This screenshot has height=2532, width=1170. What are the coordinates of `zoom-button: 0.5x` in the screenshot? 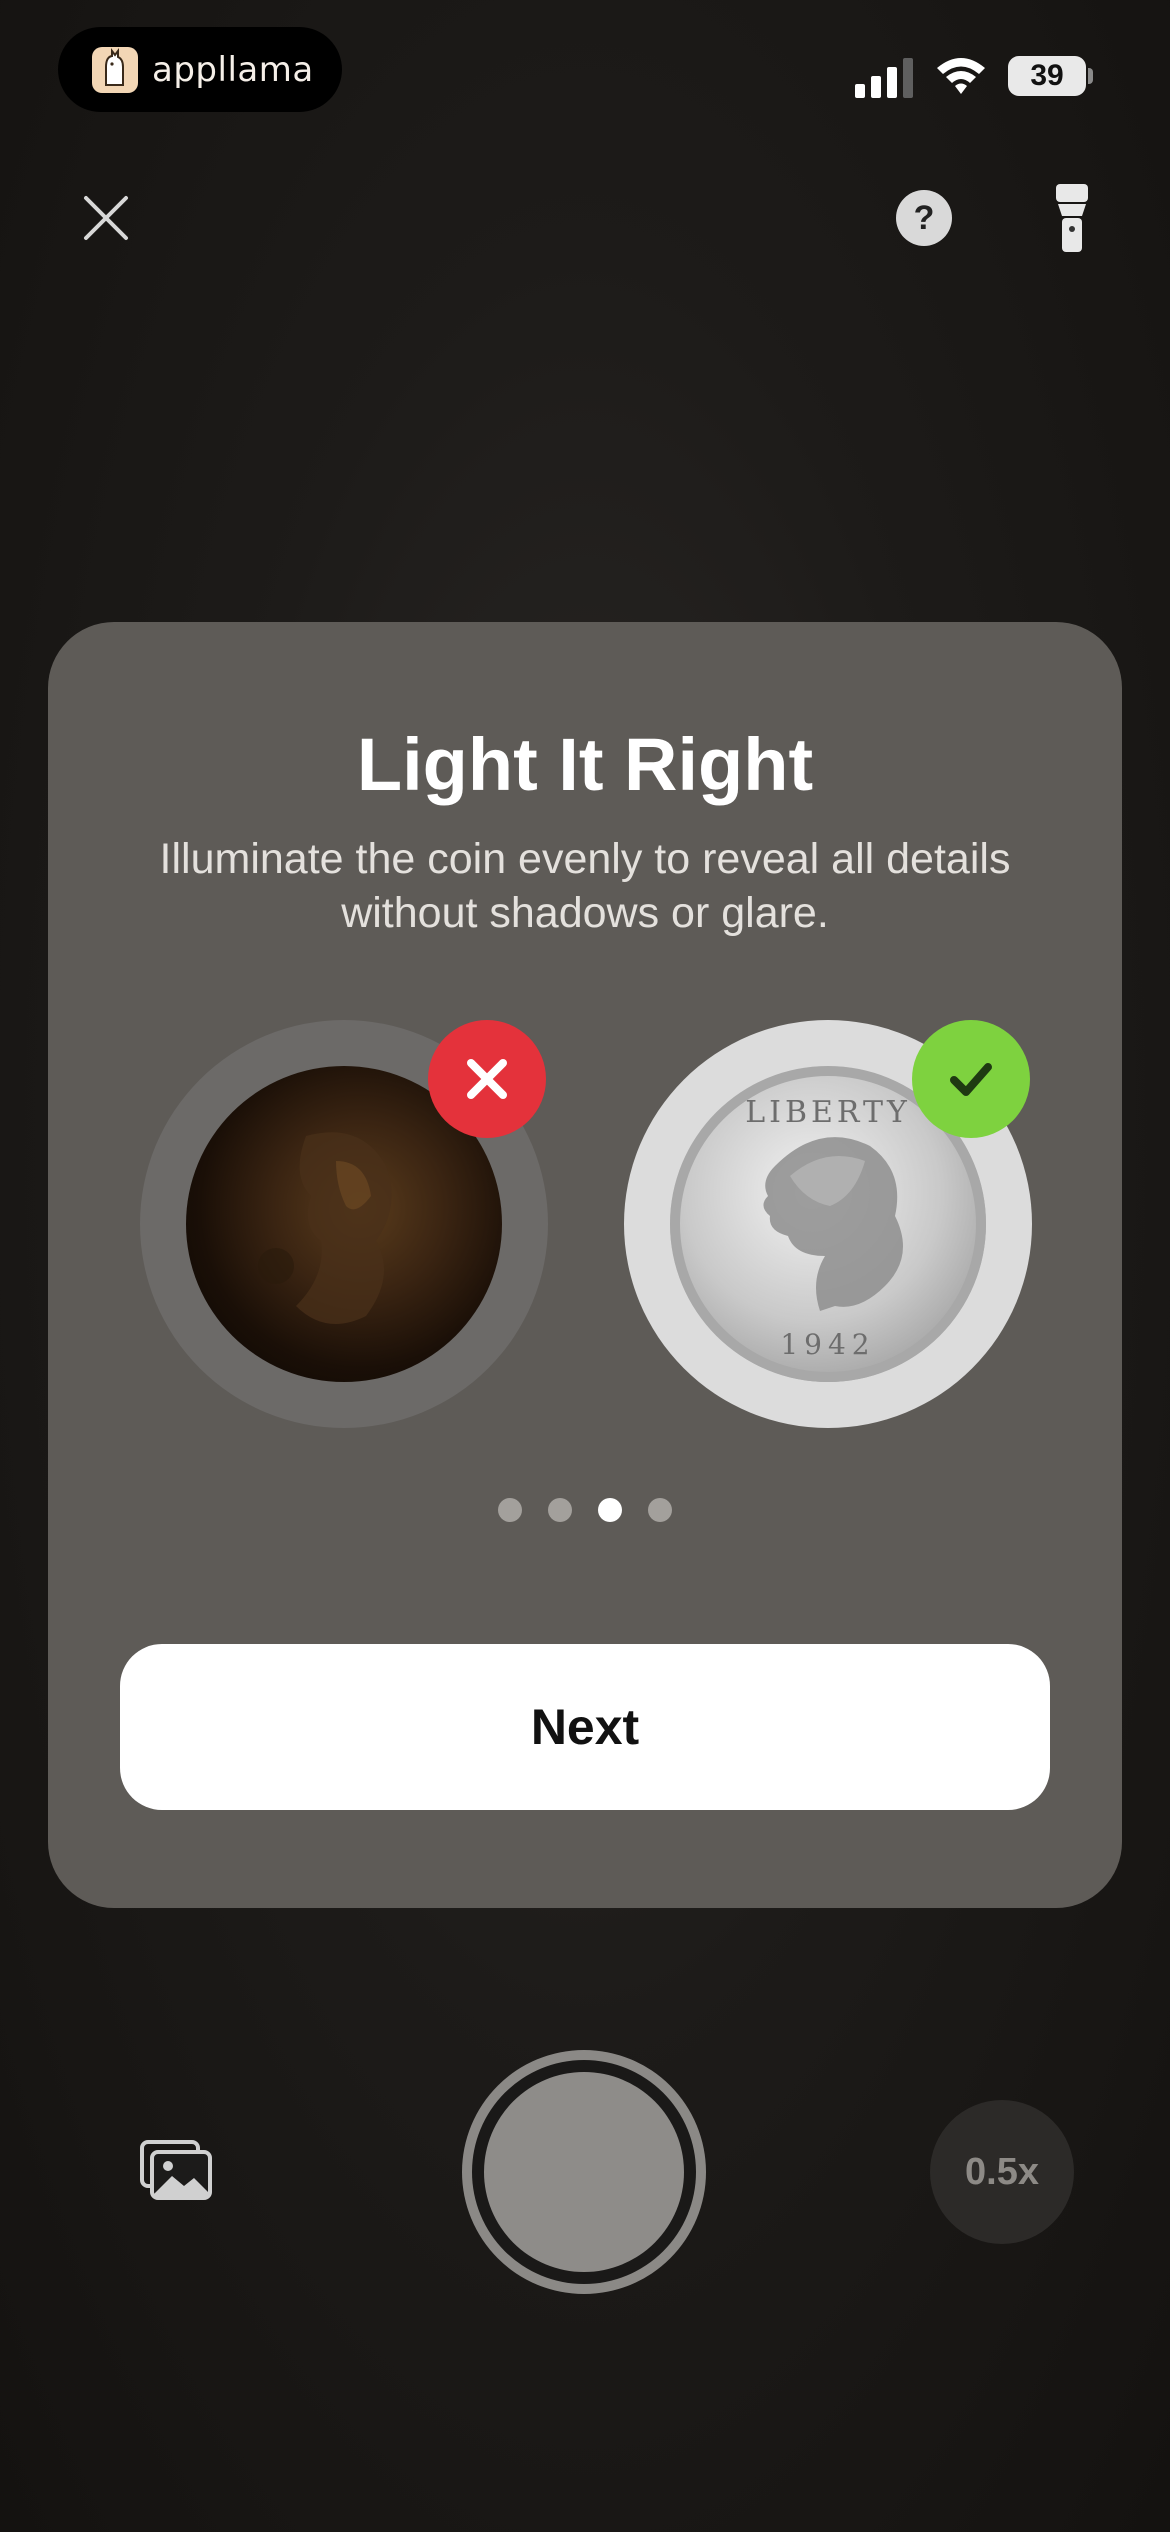 It's located at (1002, 2172).